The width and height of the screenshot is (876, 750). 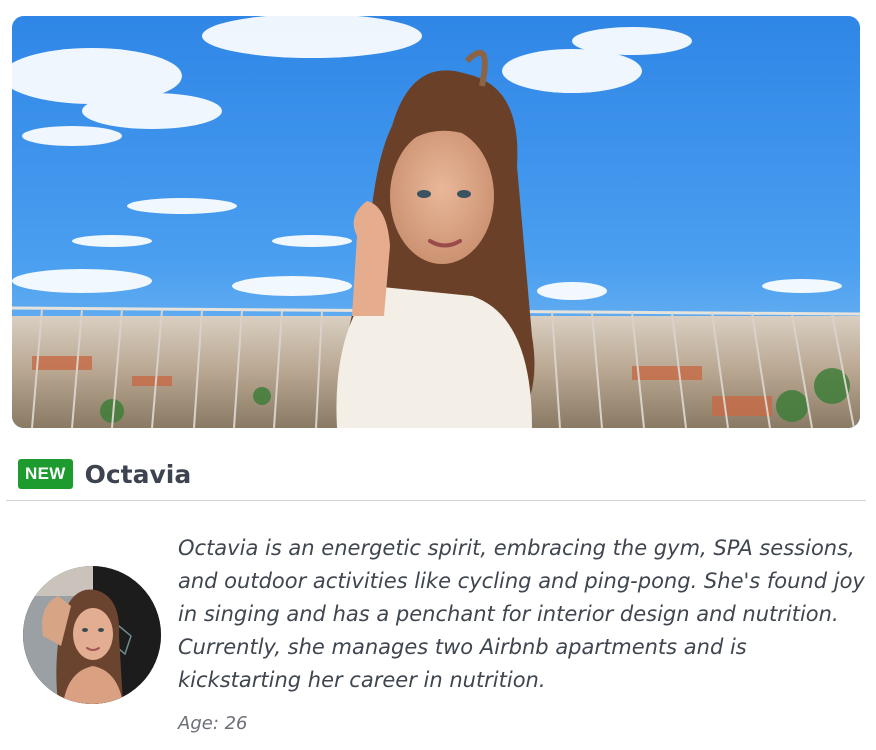 What do you see at coordinates (92, 635) in the screenshot?
I see `avatar` at bounding box center [92, 635].